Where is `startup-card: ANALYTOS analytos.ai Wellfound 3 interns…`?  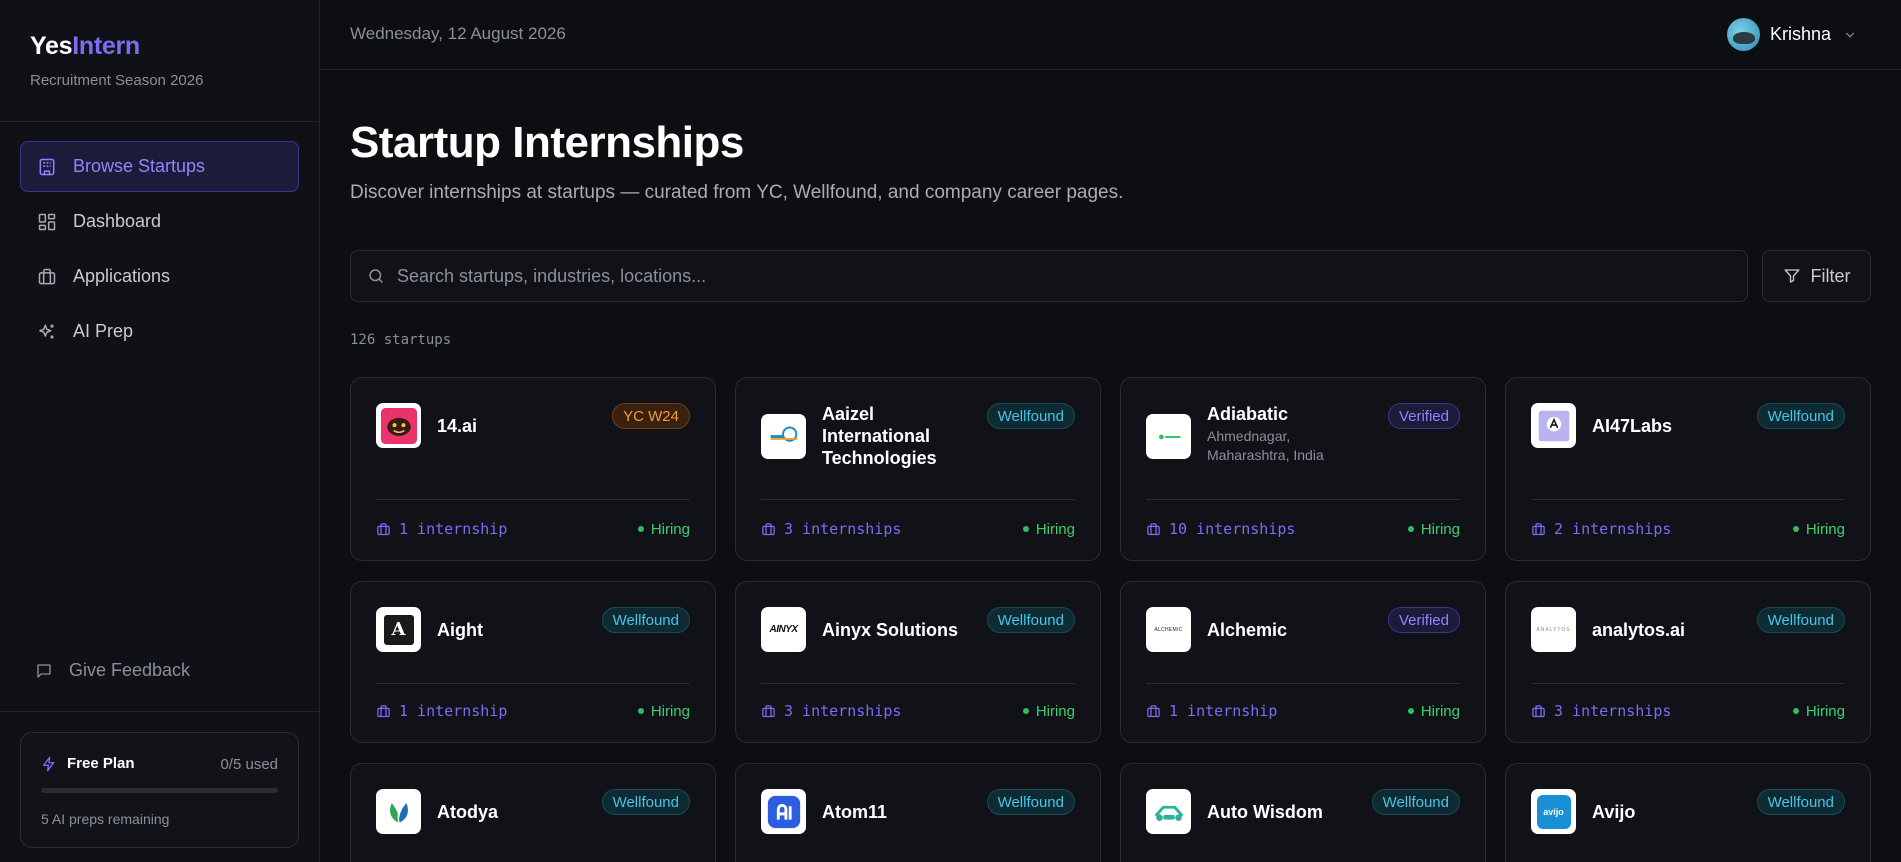 startup-card: ANALYTOS analytos.ai Wellfound 3 interns… is located at coordinates (1688, 662).